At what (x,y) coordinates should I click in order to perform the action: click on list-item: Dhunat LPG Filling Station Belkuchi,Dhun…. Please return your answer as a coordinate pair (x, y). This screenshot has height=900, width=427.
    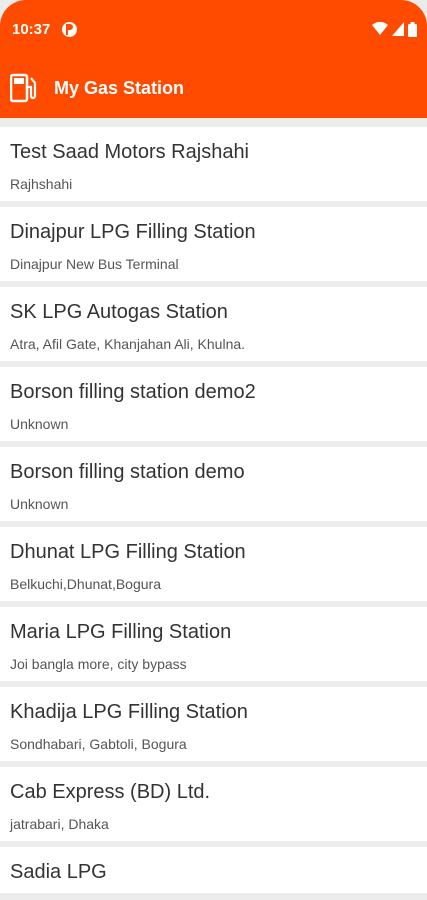
    Looking at the image, I should click on (213, 564).